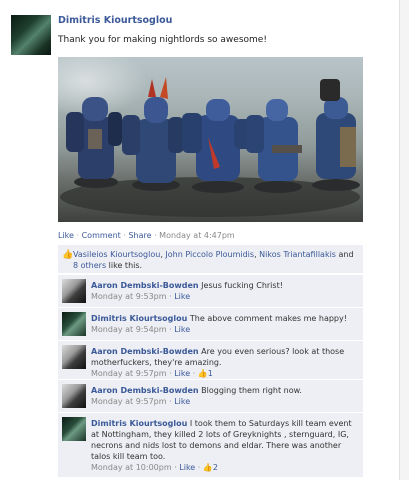 Image resolution: width=409 pixels, height=480 pixels. What do you see at coordinates (115, 20) in the screenshot?
I see `post-author-name: Dimitris Kiourtsoglou` at bounding box center [115, 20].